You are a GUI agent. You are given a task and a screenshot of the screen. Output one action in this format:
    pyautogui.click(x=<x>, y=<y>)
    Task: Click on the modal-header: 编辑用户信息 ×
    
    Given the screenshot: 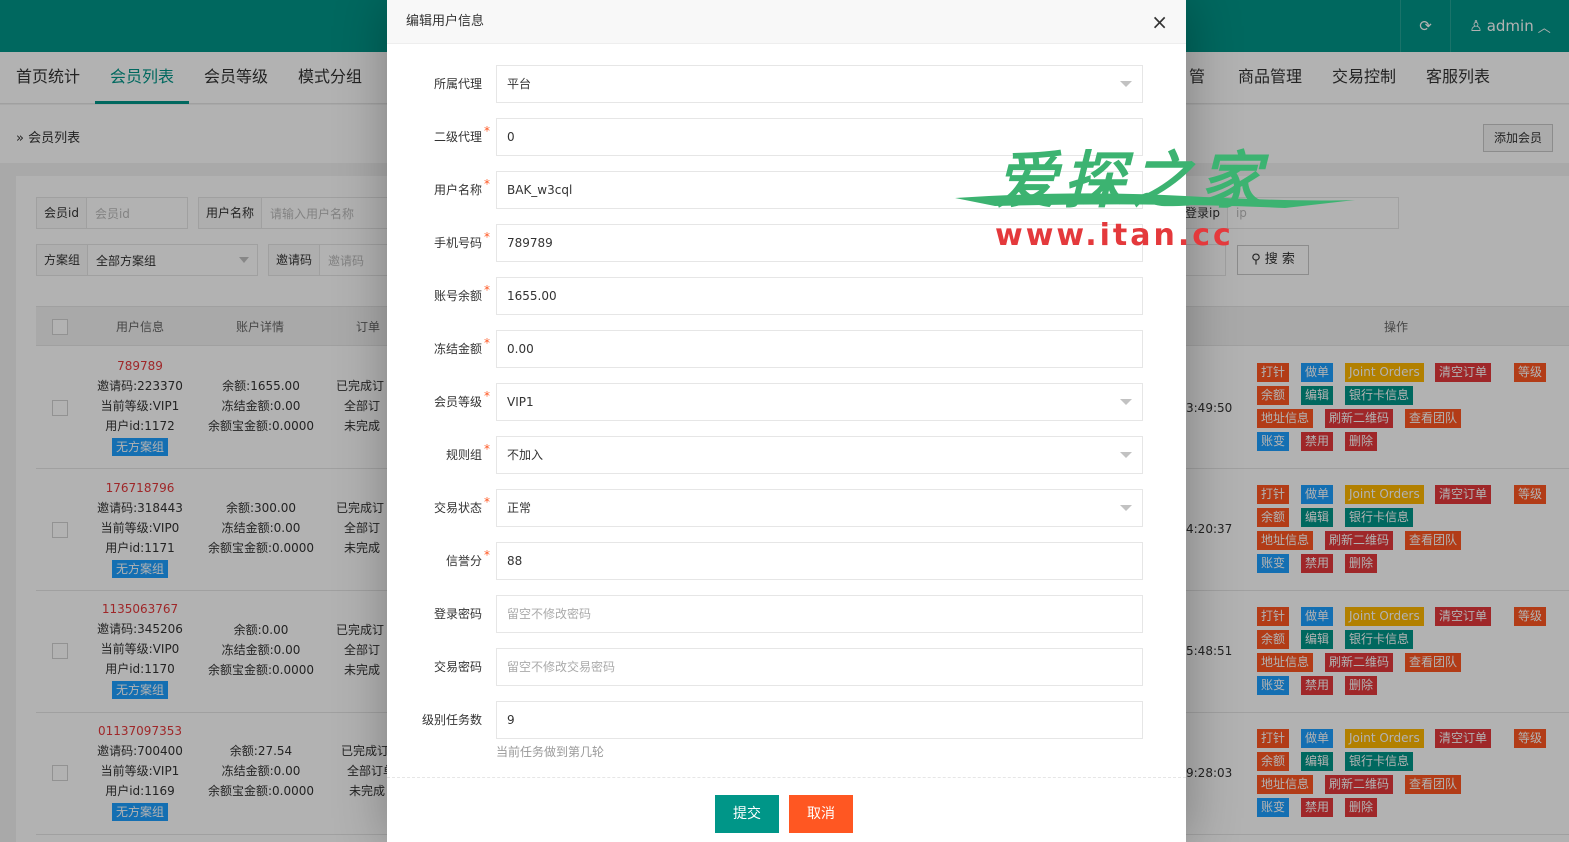 What is the action you would take?
    pyautogui.click(x=786, y=22)
    